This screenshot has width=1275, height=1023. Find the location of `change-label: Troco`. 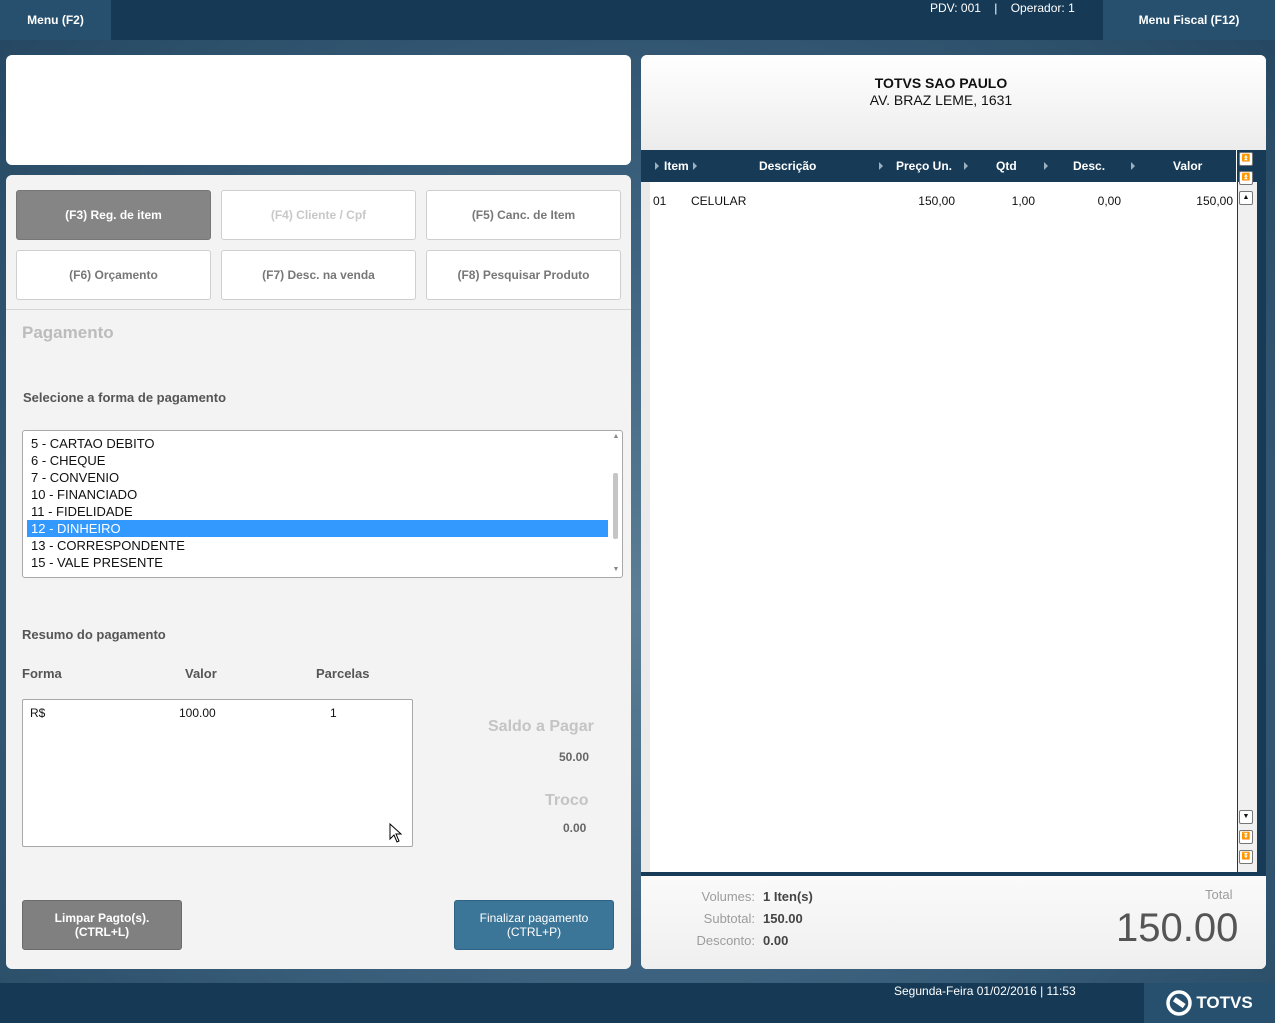

change-label: Troco is located at coordinates (567, 800).